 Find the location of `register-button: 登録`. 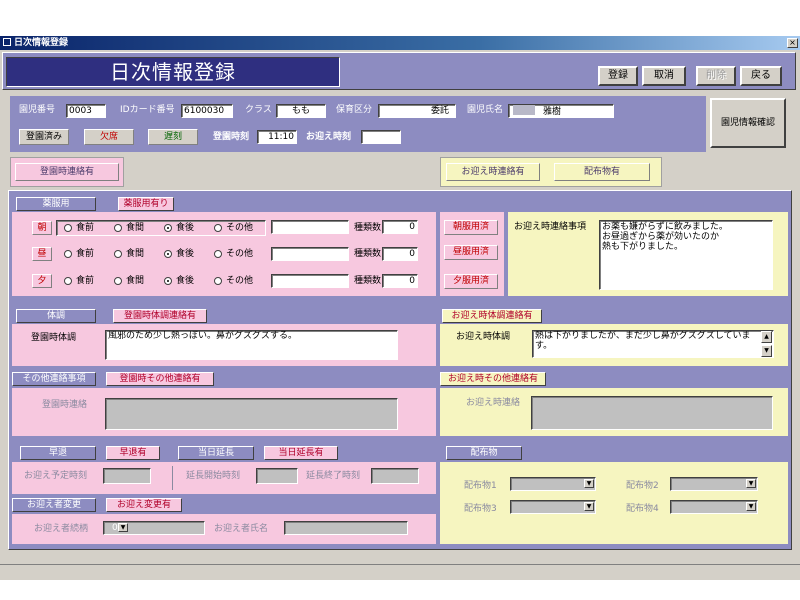

register-button: 登録 is located at coordinates (618, 76).